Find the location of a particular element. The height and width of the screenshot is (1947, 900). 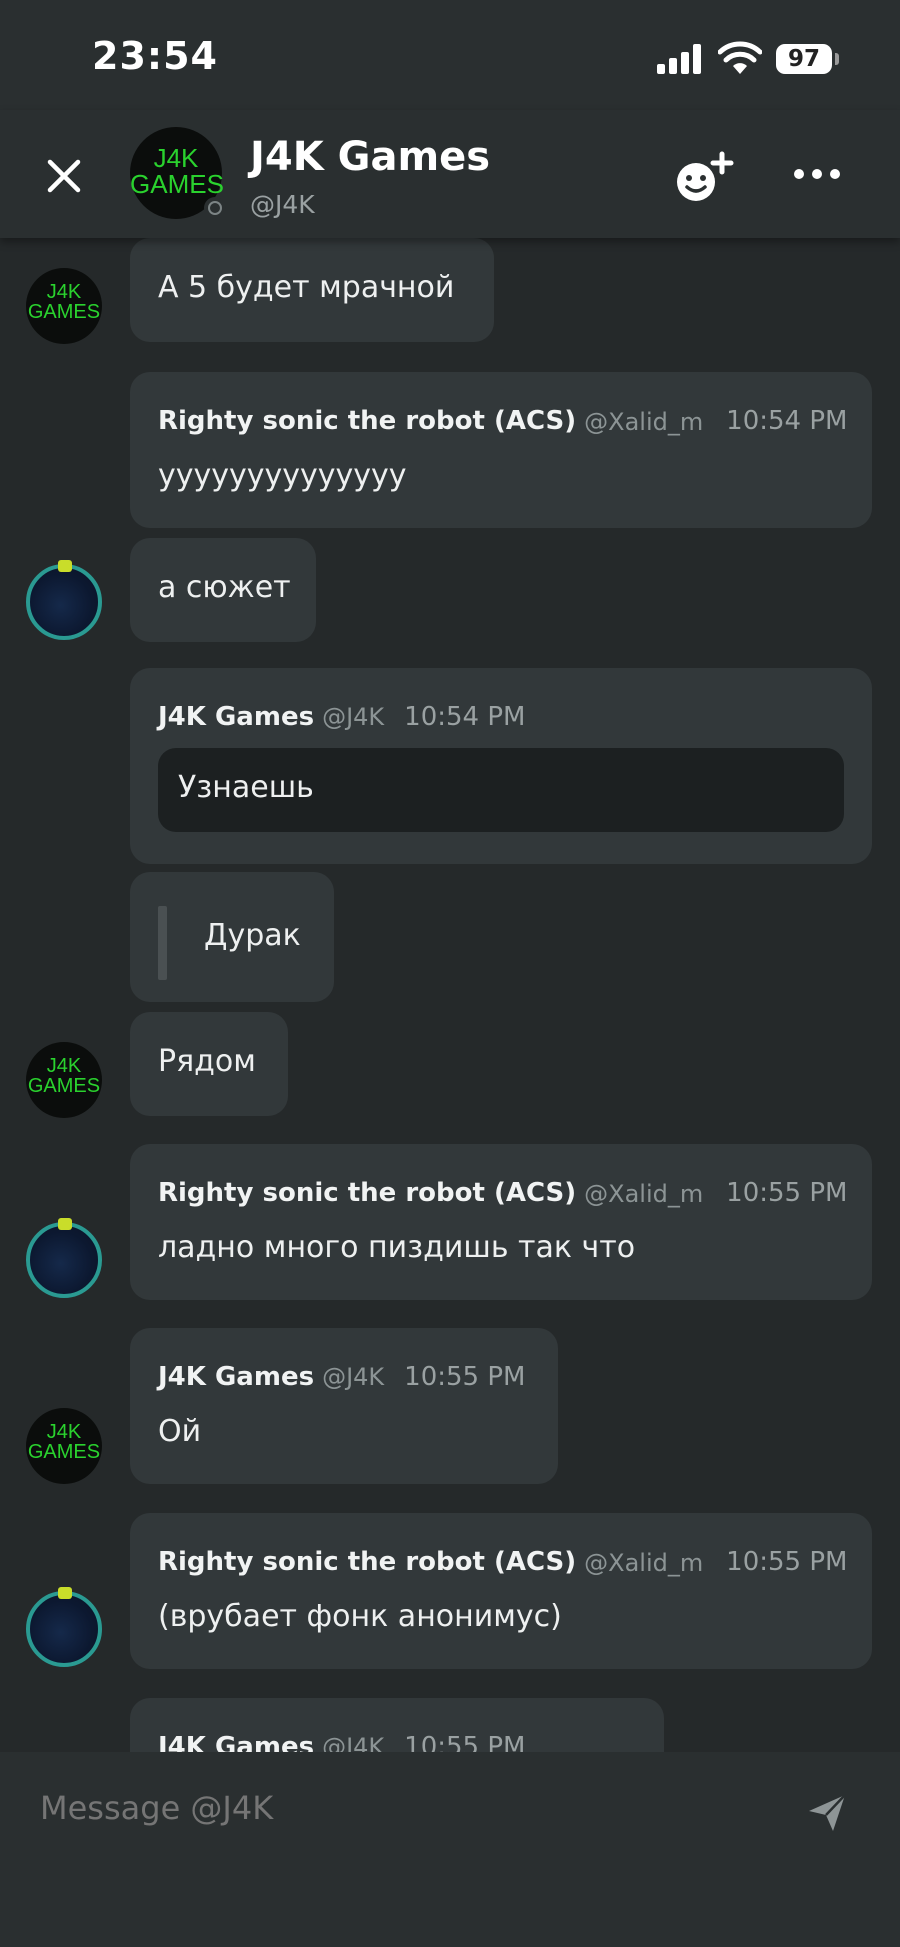

message-text: А 5 будет мрачной is located at coordinates (306, 287).